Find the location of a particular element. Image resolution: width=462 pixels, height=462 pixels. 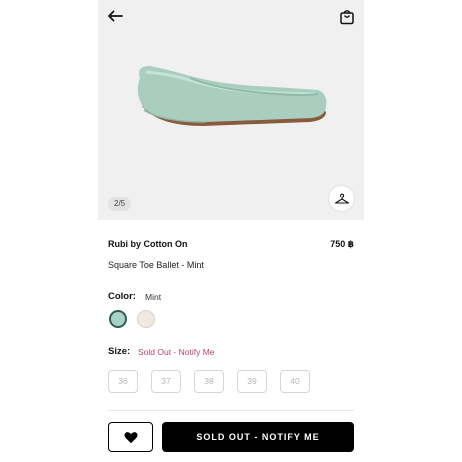

product-price: 750 ฿ is located at coordinates (342, 244).